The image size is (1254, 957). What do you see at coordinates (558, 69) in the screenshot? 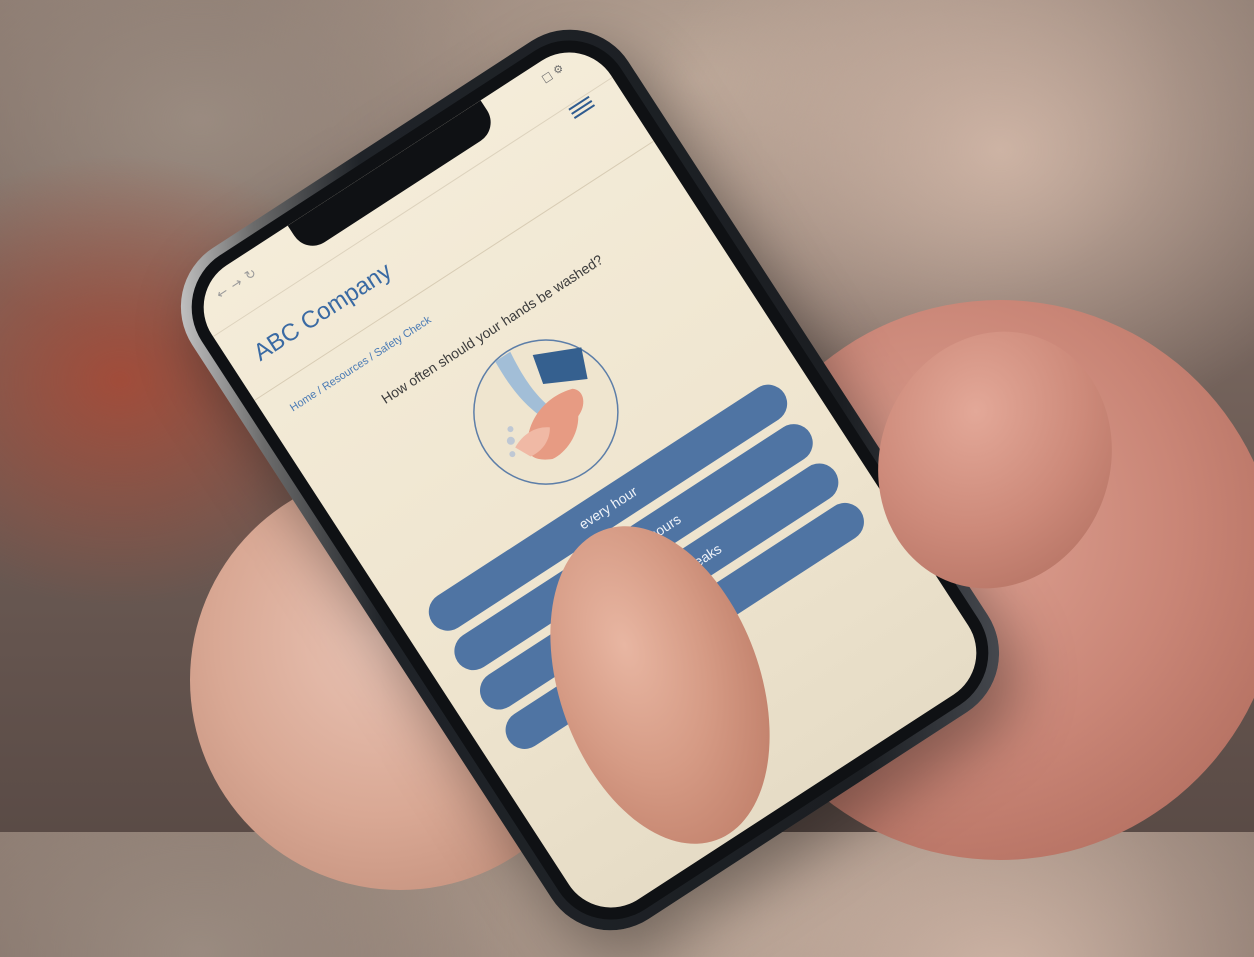
I see `settings-icon: ⚙` at bounding box center [558, 69].